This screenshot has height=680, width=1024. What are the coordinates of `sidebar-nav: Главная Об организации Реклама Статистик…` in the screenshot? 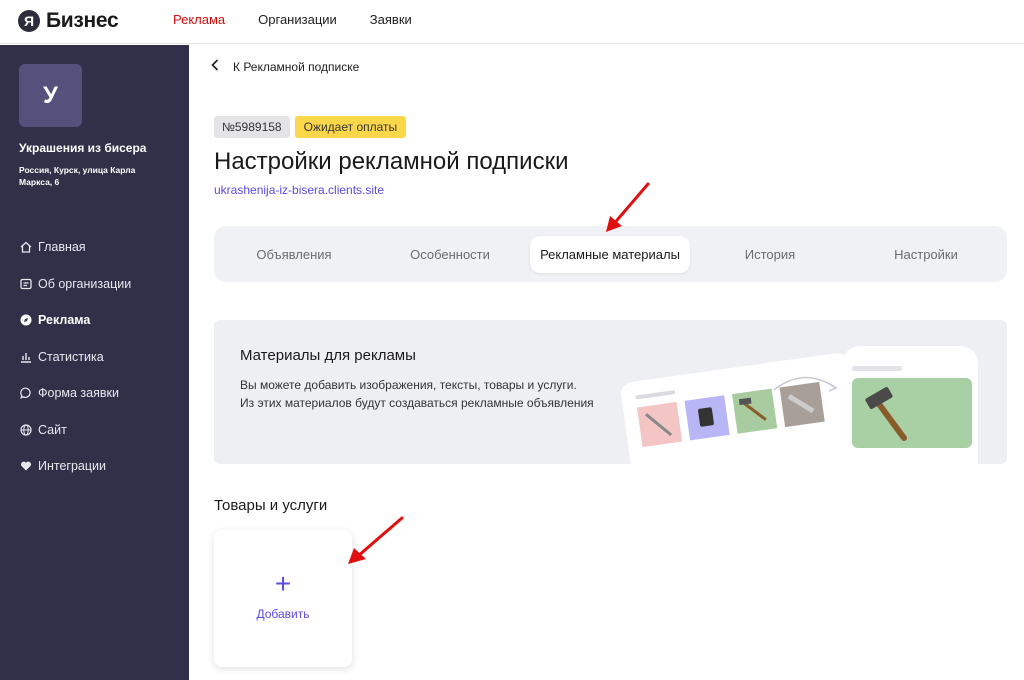 It's located at (75, 357).